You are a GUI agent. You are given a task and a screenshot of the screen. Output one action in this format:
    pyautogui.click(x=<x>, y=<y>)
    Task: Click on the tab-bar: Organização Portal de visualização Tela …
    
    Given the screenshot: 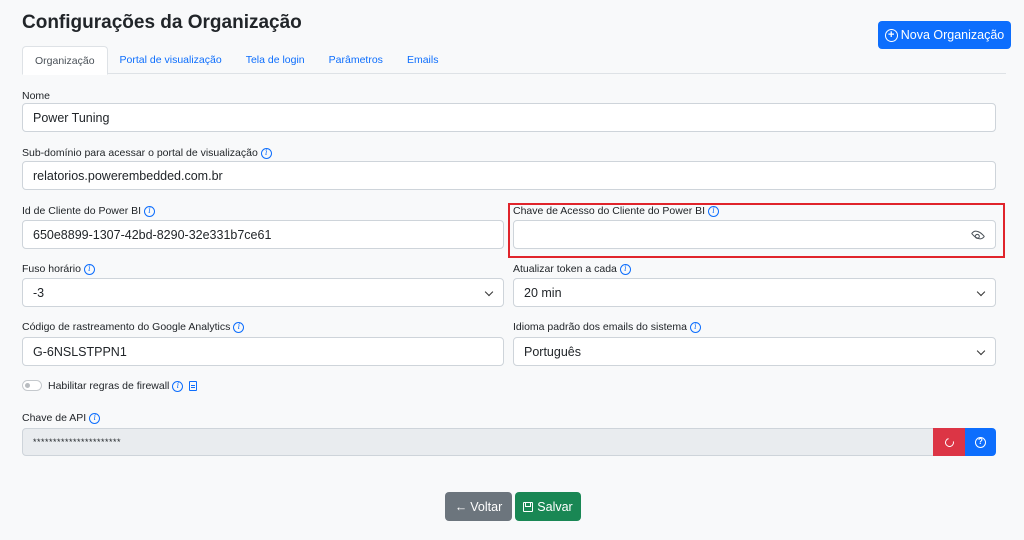 What is the action you would take?
    pyautogui.click(x=514, y=60)
    